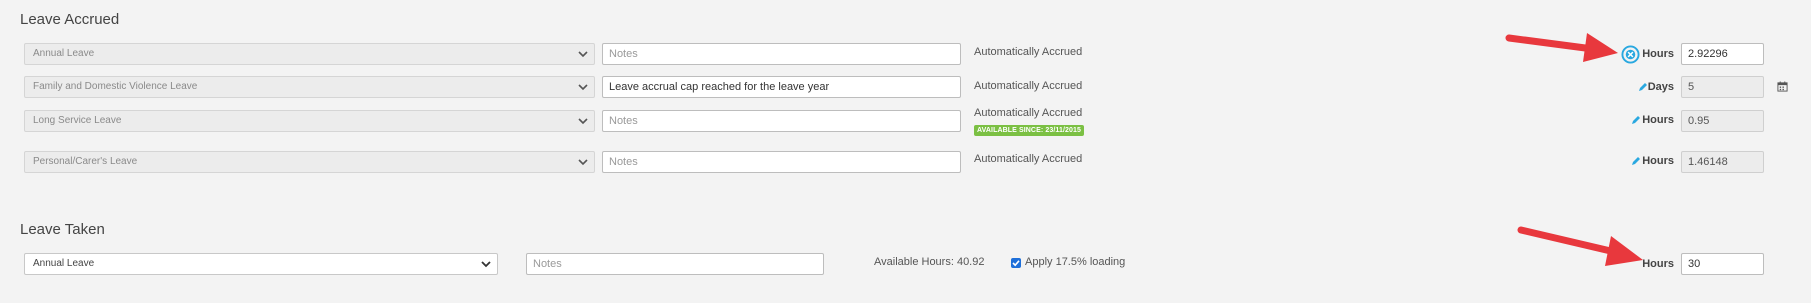 The height and width of the screenshot is (303, 1811). Describe the element at coordinates (1029, 130) in the screenshot. I see `available-since-badge: AVAILABLE SINCE: 23/11/2015` at that location.